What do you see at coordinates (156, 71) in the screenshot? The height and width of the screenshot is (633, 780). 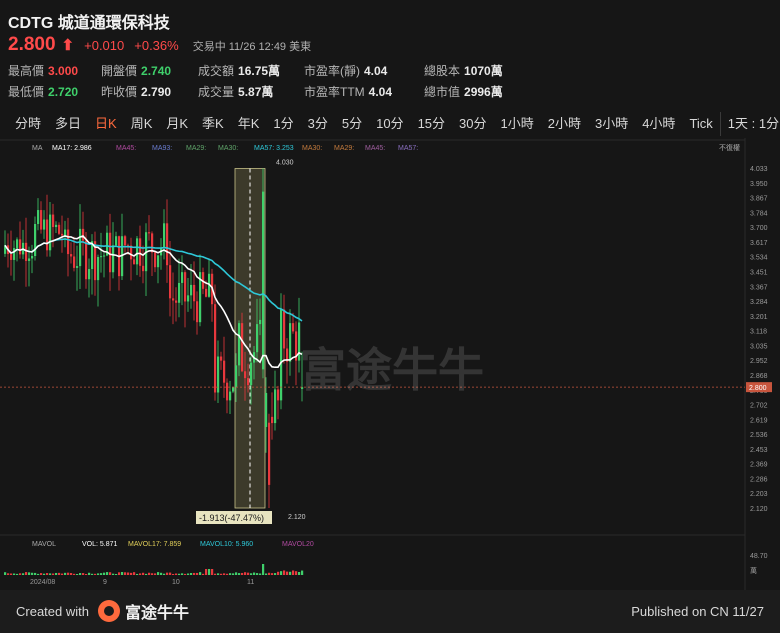 I see `stat-value: 2.740` at bounding box center [156, 71].